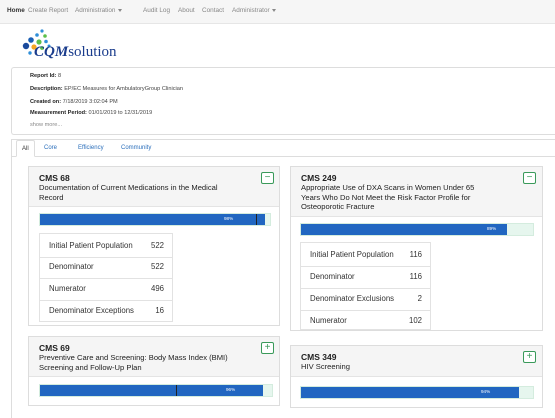 The image size is (555, 418). What do you see at coordinates (16, 10) in the screenshot?
I see `nav-home: Home` at bounding box center [16, 10].